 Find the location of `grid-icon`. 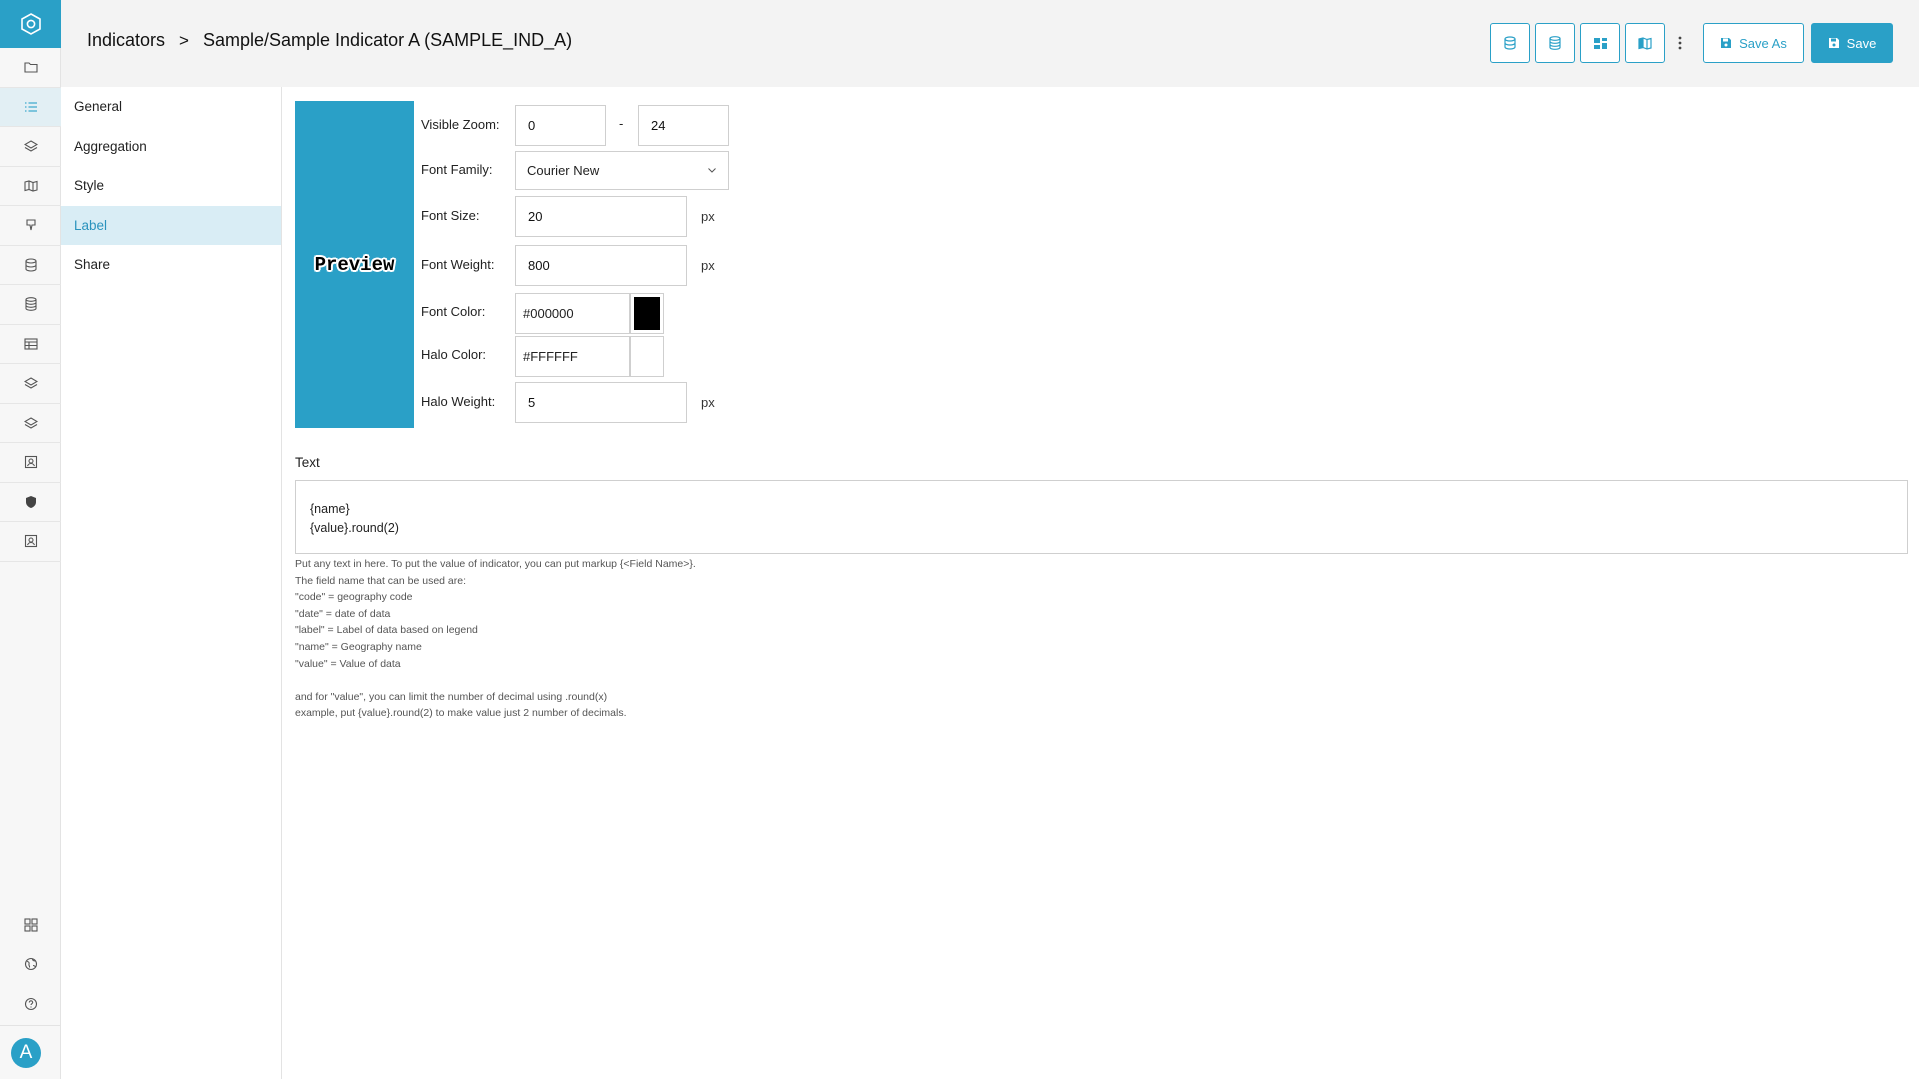

grid-icon is located at coordinates (30, 925).